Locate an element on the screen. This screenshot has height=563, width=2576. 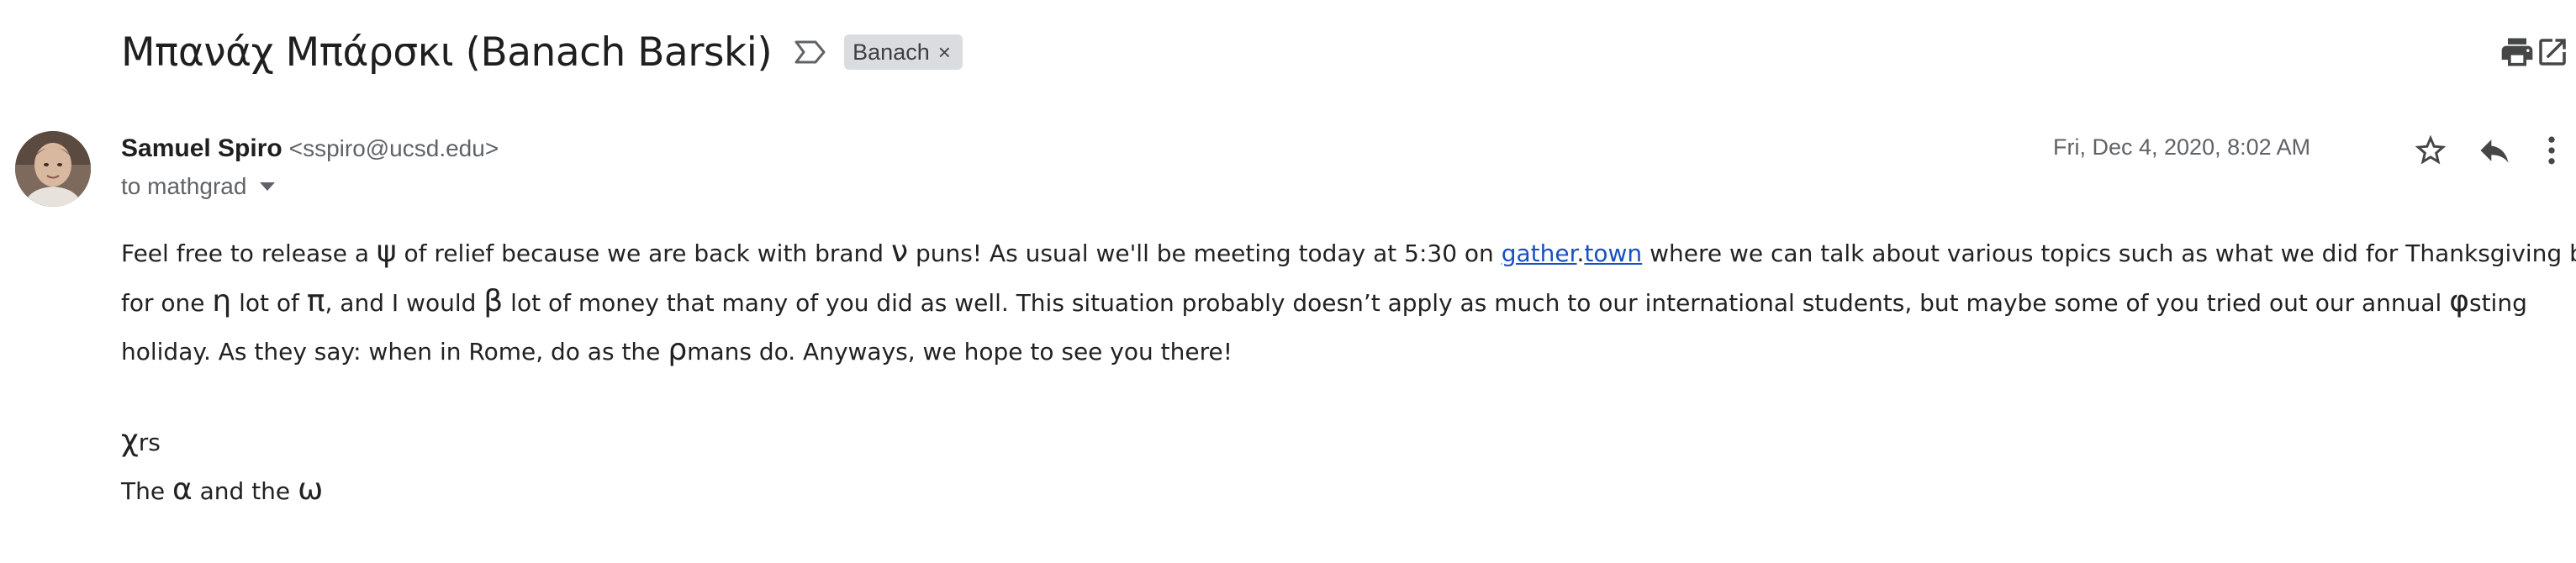
link-gather: gather is located at coordinates (1539, 253).